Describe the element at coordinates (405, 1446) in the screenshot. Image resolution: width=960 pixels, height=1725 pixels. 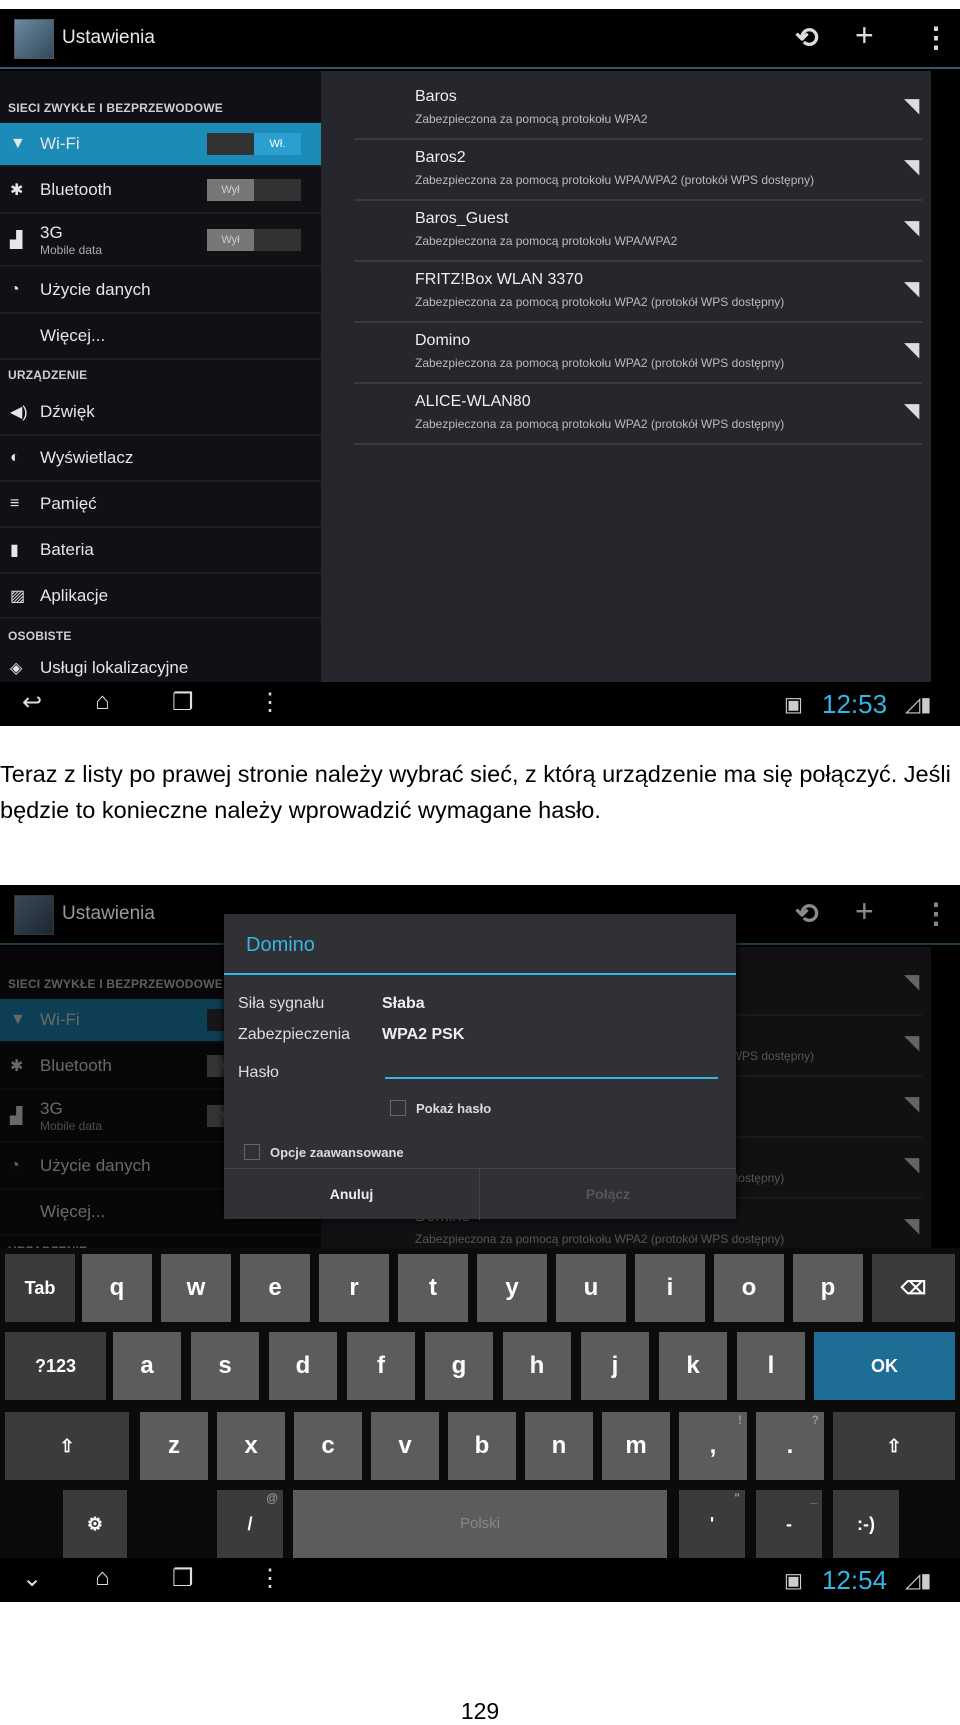
I see `key-v: v` at that location.